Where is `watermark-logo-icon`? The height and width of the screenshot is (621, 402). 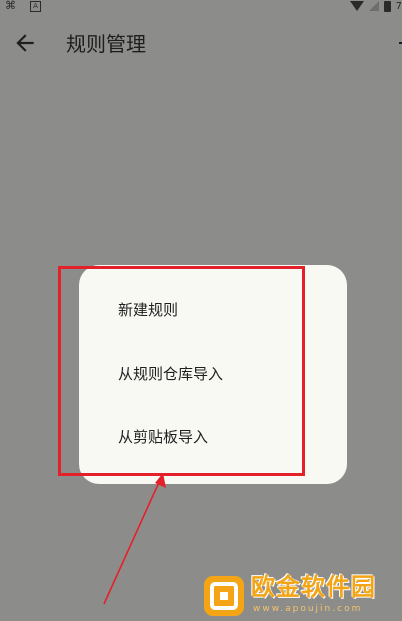 watermark-logo-icon is located at coordinates (224, 596).